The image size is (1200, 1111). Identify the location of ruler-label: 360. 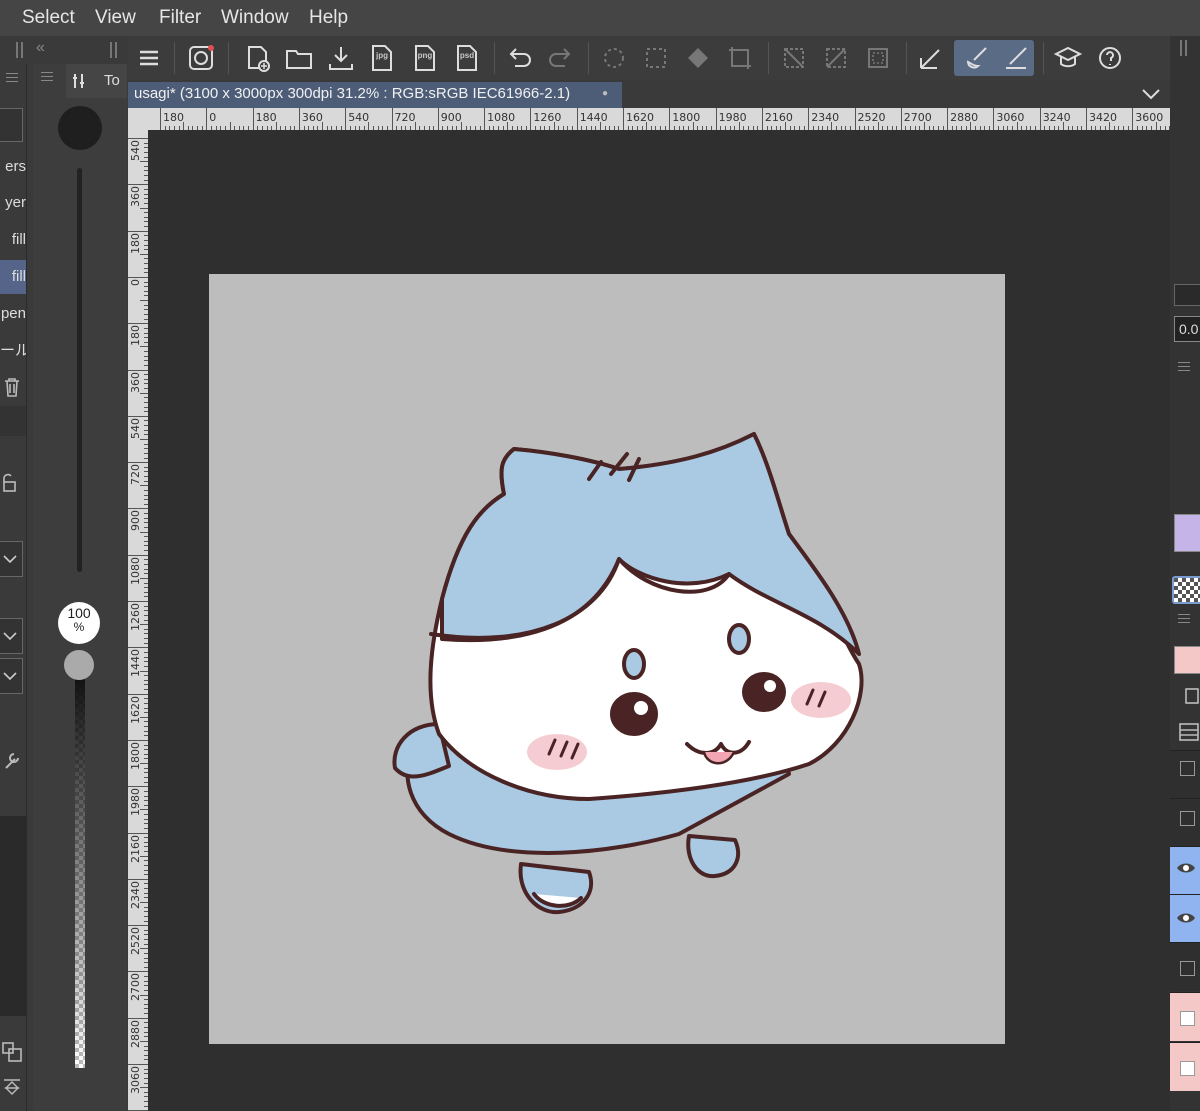
(135, 382).